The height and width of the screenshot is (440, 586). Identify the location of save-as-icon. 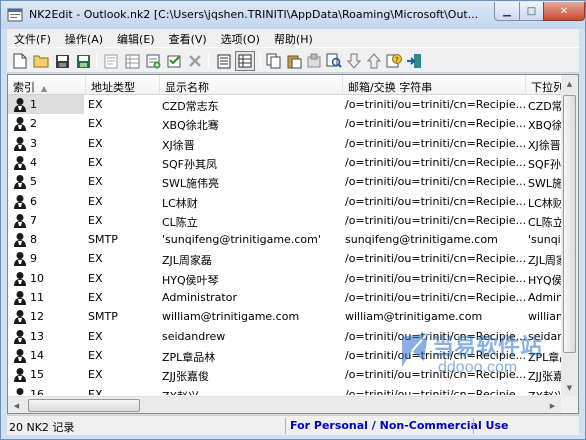
(83, 61).